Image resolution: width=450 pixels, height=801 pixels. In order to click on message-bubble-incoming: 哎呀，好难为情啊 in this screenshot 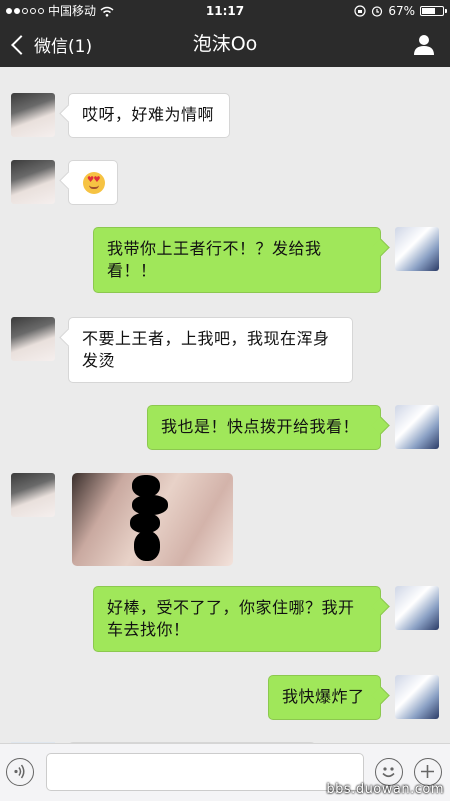, I will do `click(149, 115)`.